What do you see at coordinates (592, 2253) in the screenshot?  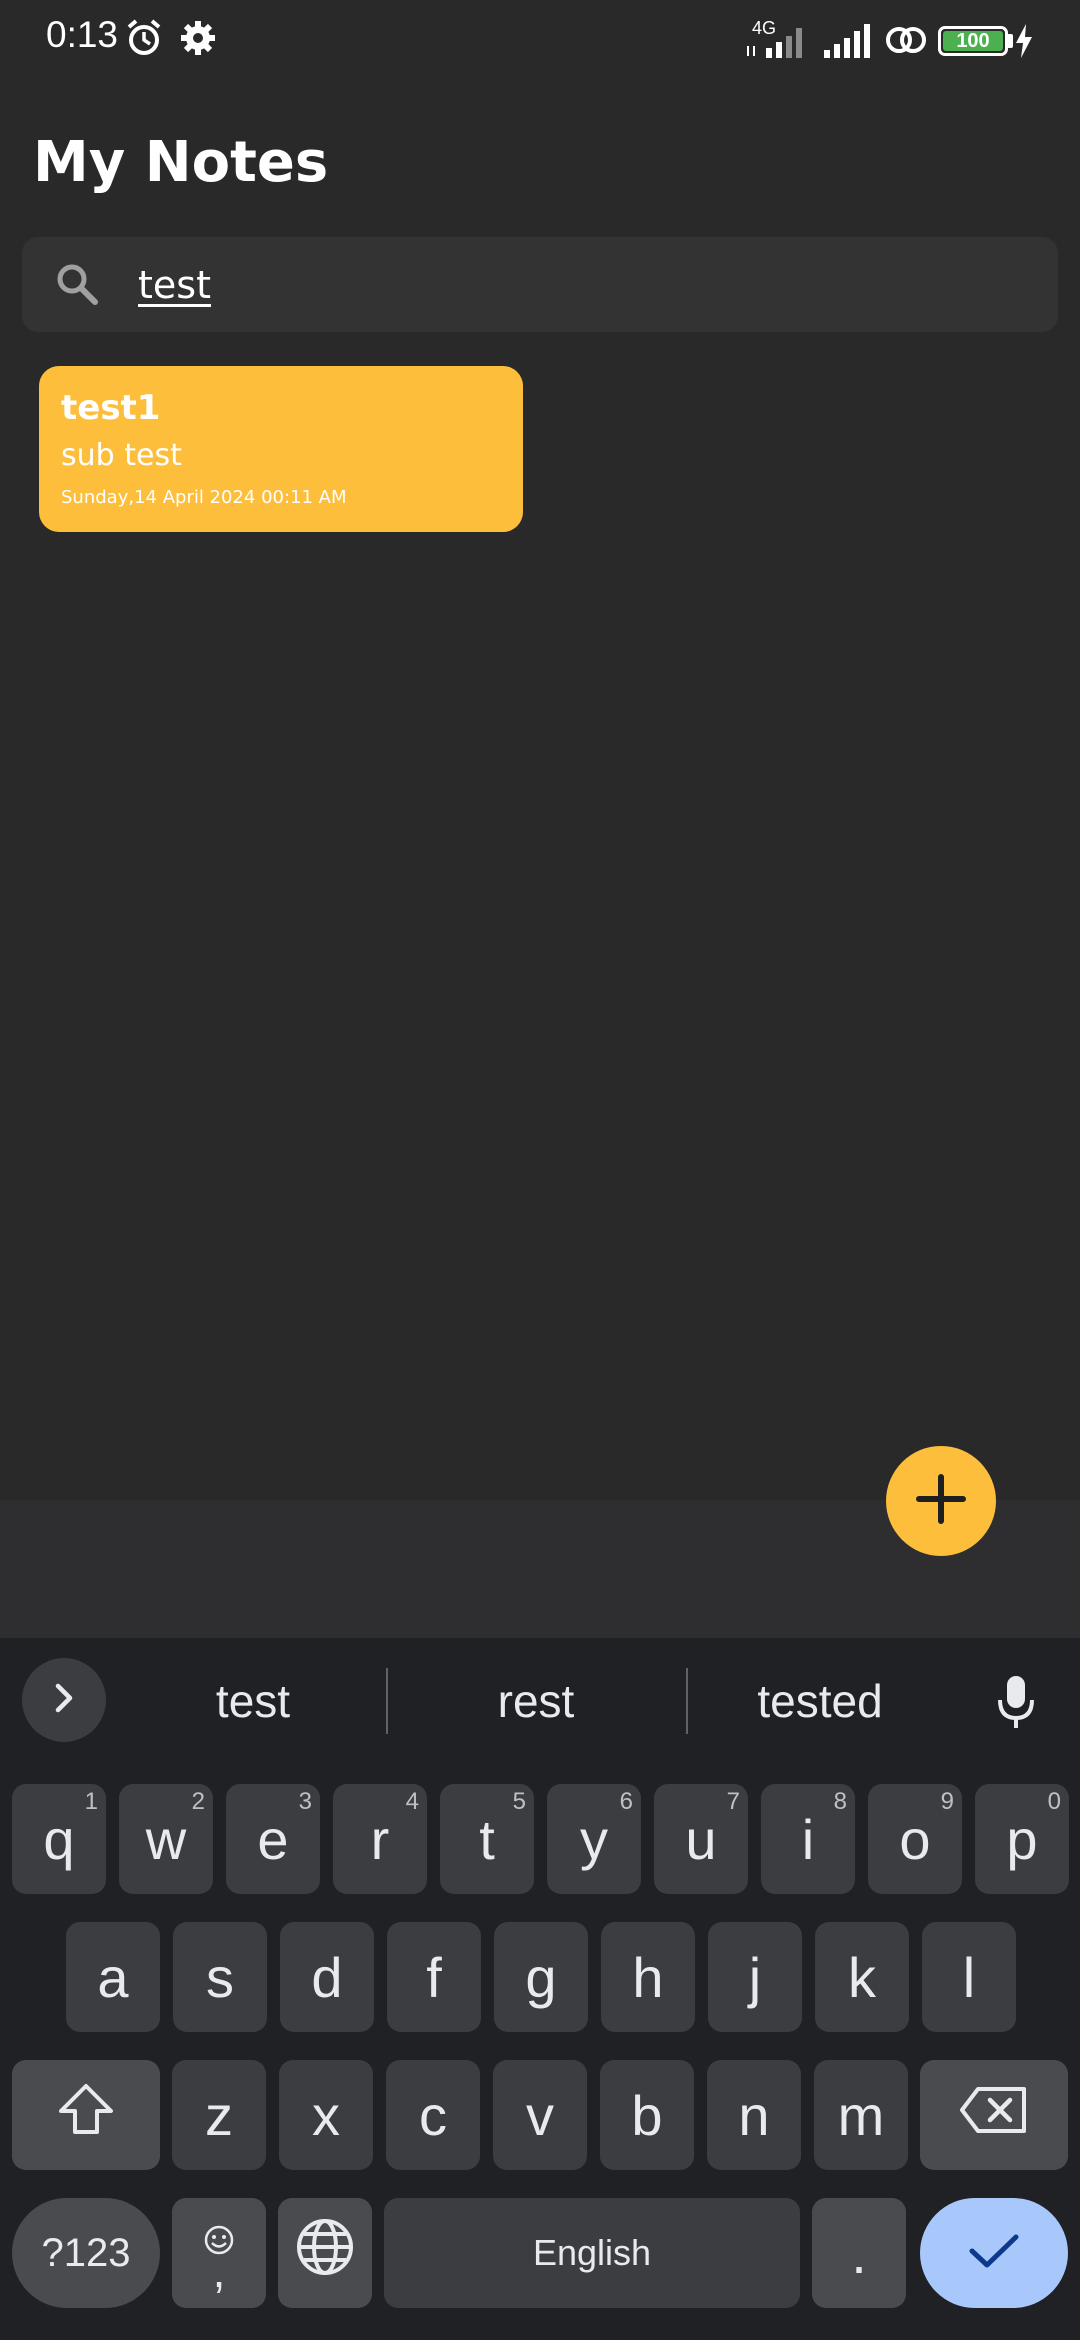 I see `space-key: English` at bounding box center [592, 2253].